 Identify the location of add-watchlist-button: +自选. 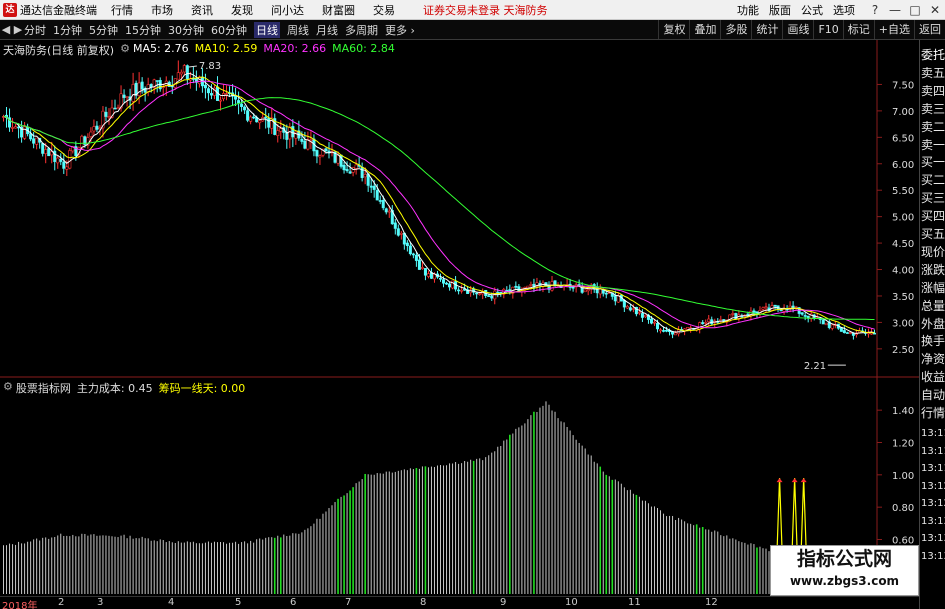
(893, 29).